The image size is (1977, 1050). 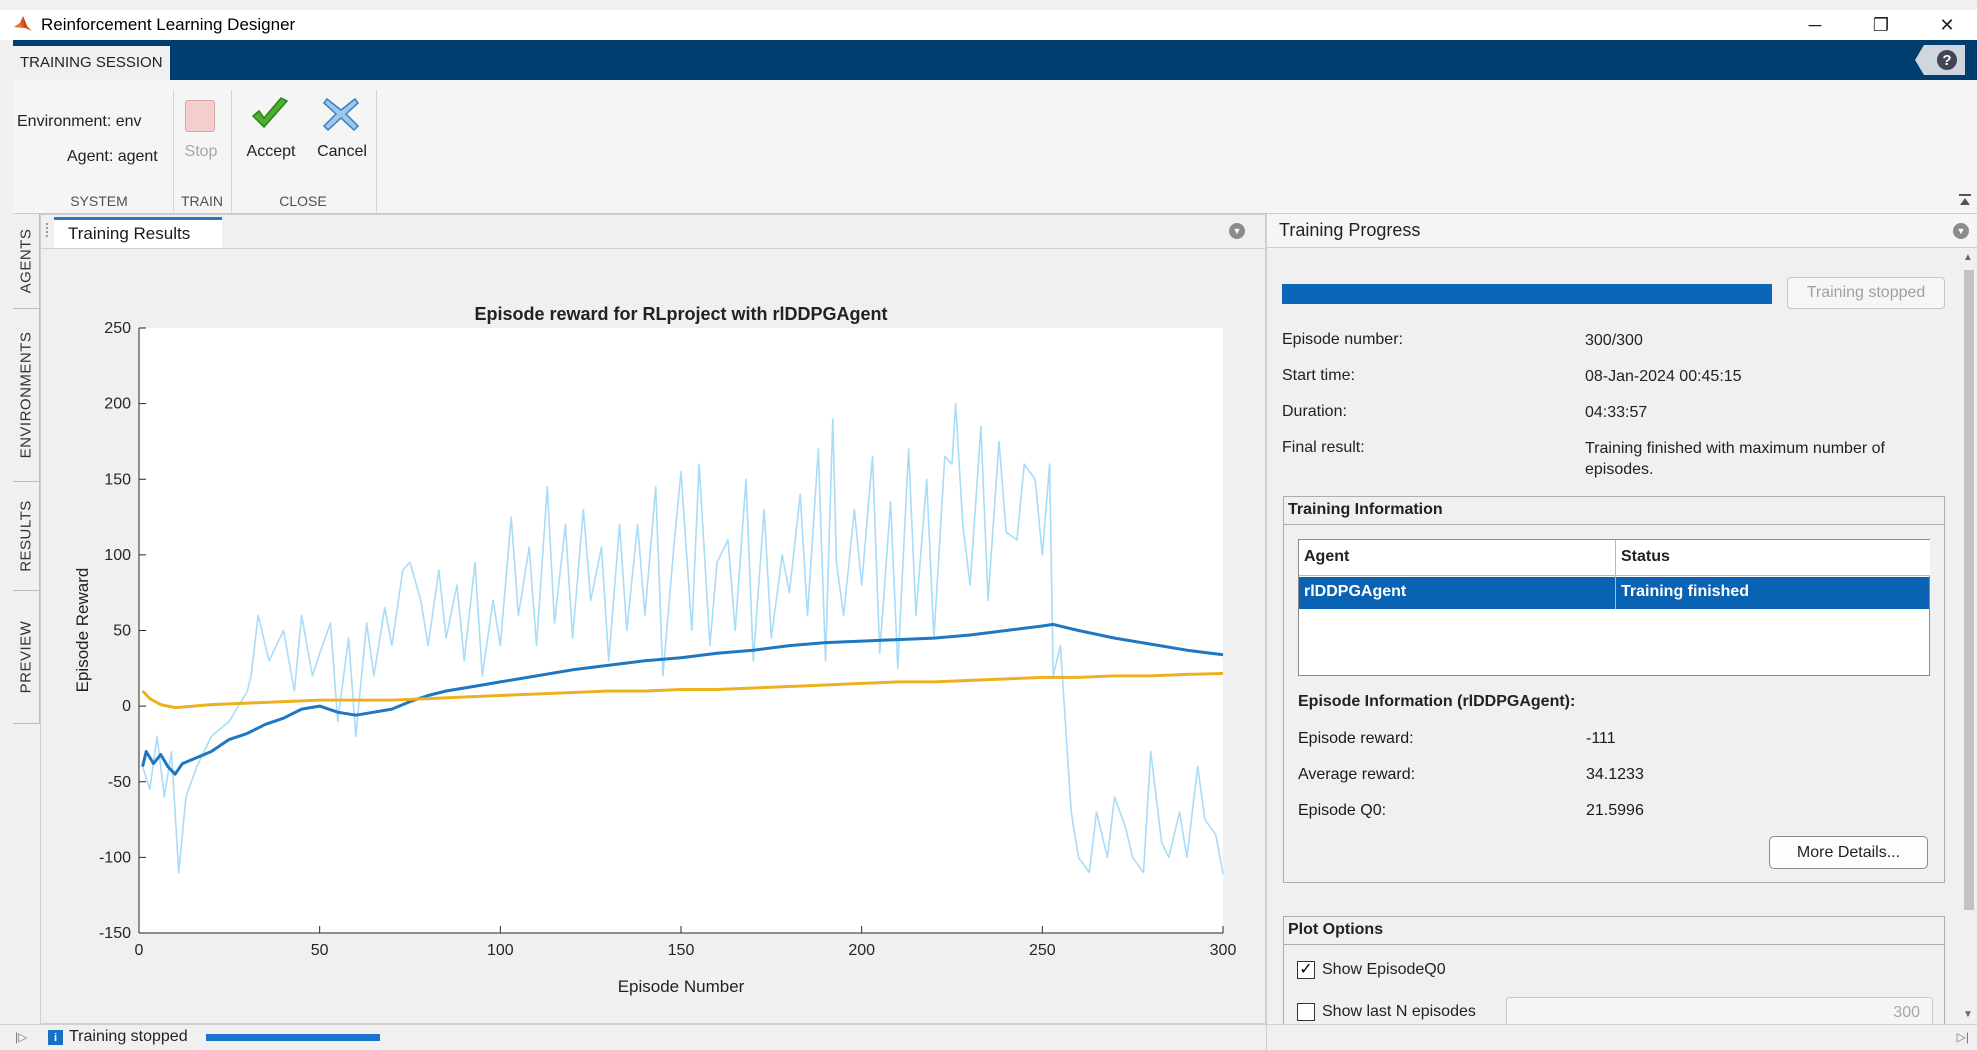 I want to click on y-tick-label: 250, so click(x=117, y=328).